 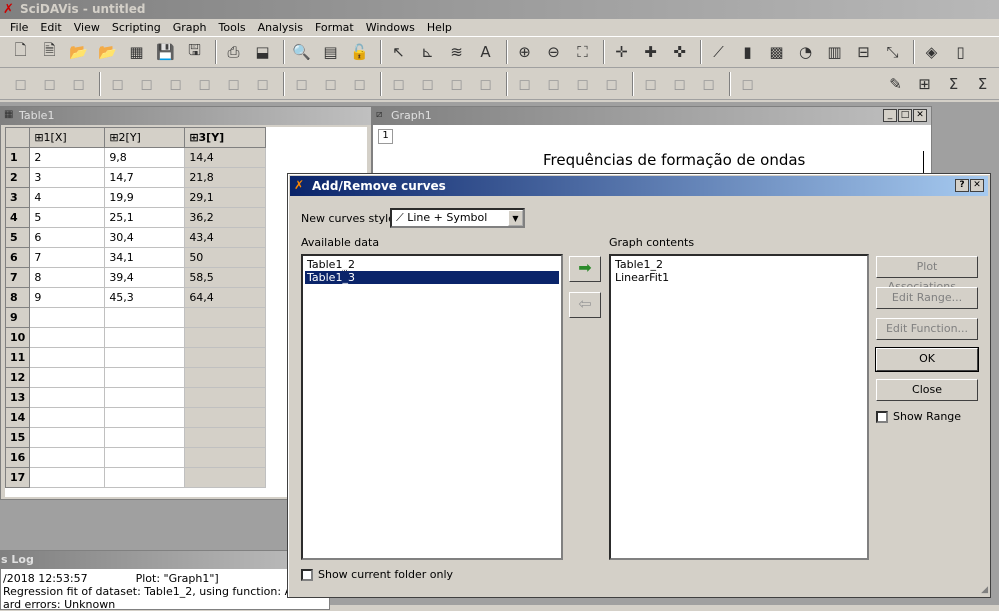 What do you see at coordinates (67, 277) in the screenshot?
I see `table-cell: 8` at bounding box center [67, 277].